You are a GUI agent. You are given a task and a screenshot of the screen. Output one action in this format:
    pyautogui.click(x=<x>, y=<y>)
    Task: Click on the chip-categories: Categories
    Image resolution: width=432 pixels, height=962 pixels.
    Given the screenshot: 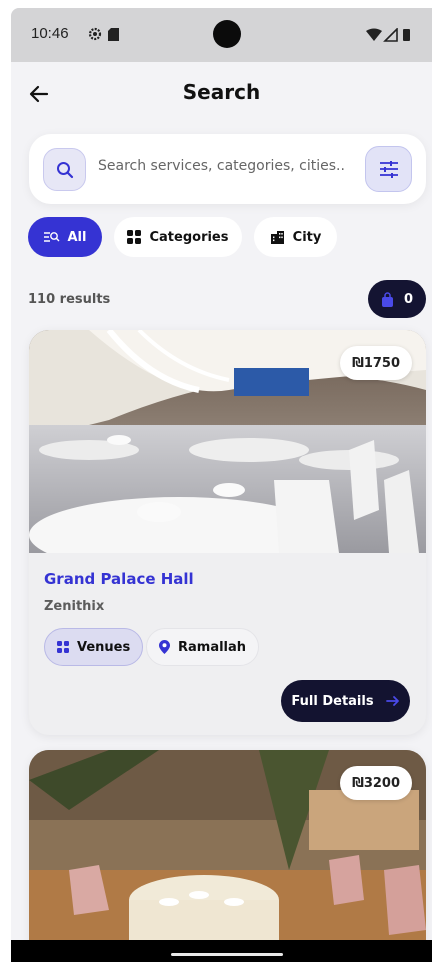 What is the action you would take?
    pyautogui.click(x=178, y=237)
    